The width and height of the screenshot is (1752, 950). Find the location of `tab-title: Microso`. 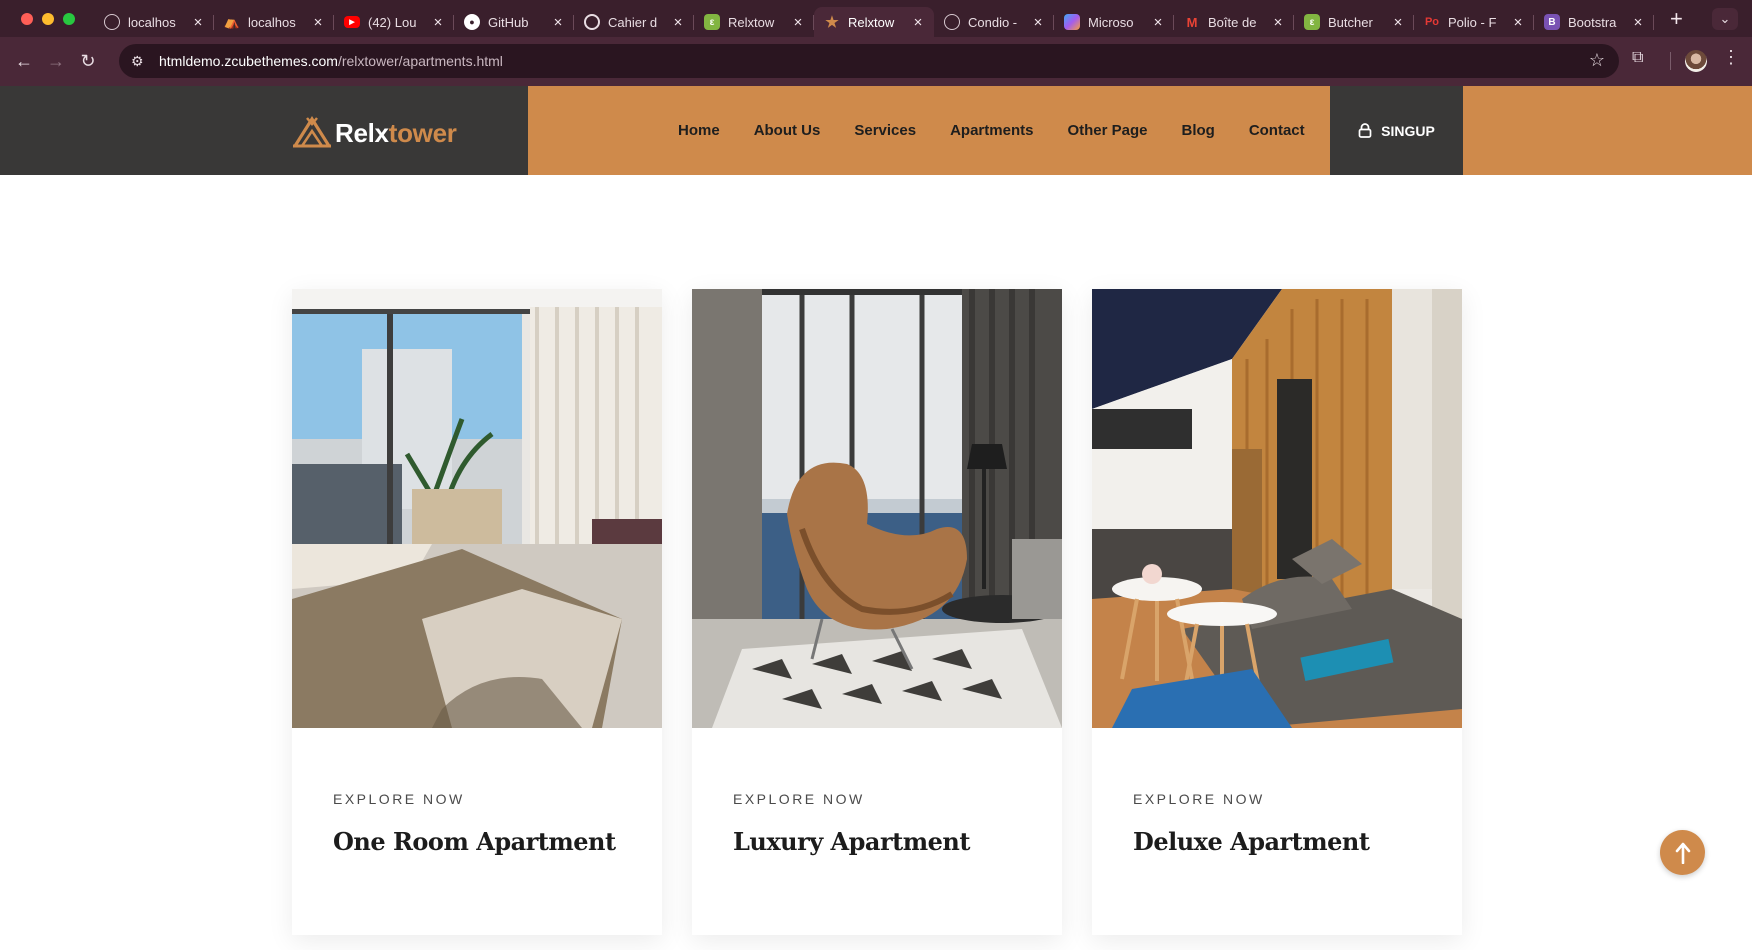

tab-title: Microso is located at coordinates (1111, 22).